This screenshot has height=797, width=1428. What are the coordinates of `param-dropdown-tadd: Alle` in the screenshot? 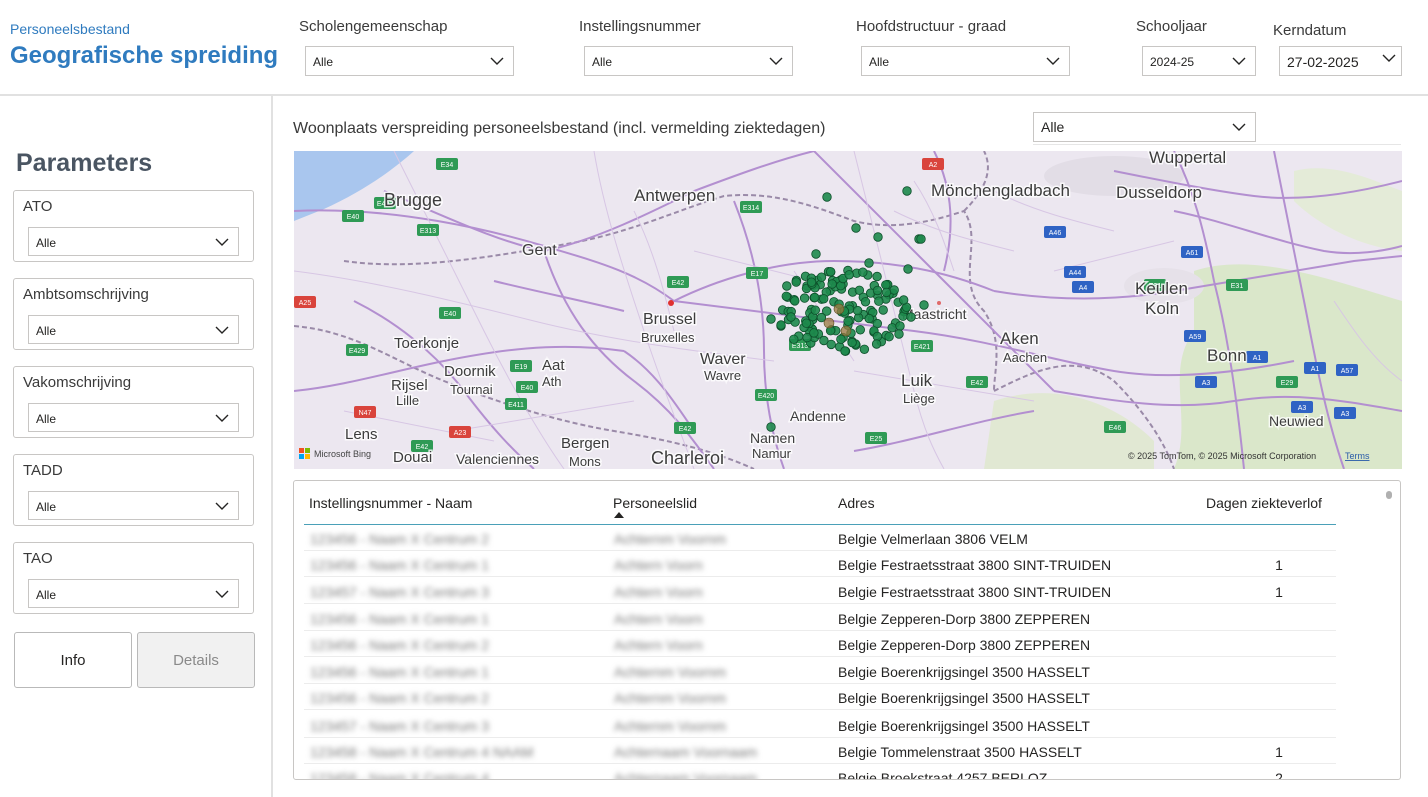 It's located at (133, 505).